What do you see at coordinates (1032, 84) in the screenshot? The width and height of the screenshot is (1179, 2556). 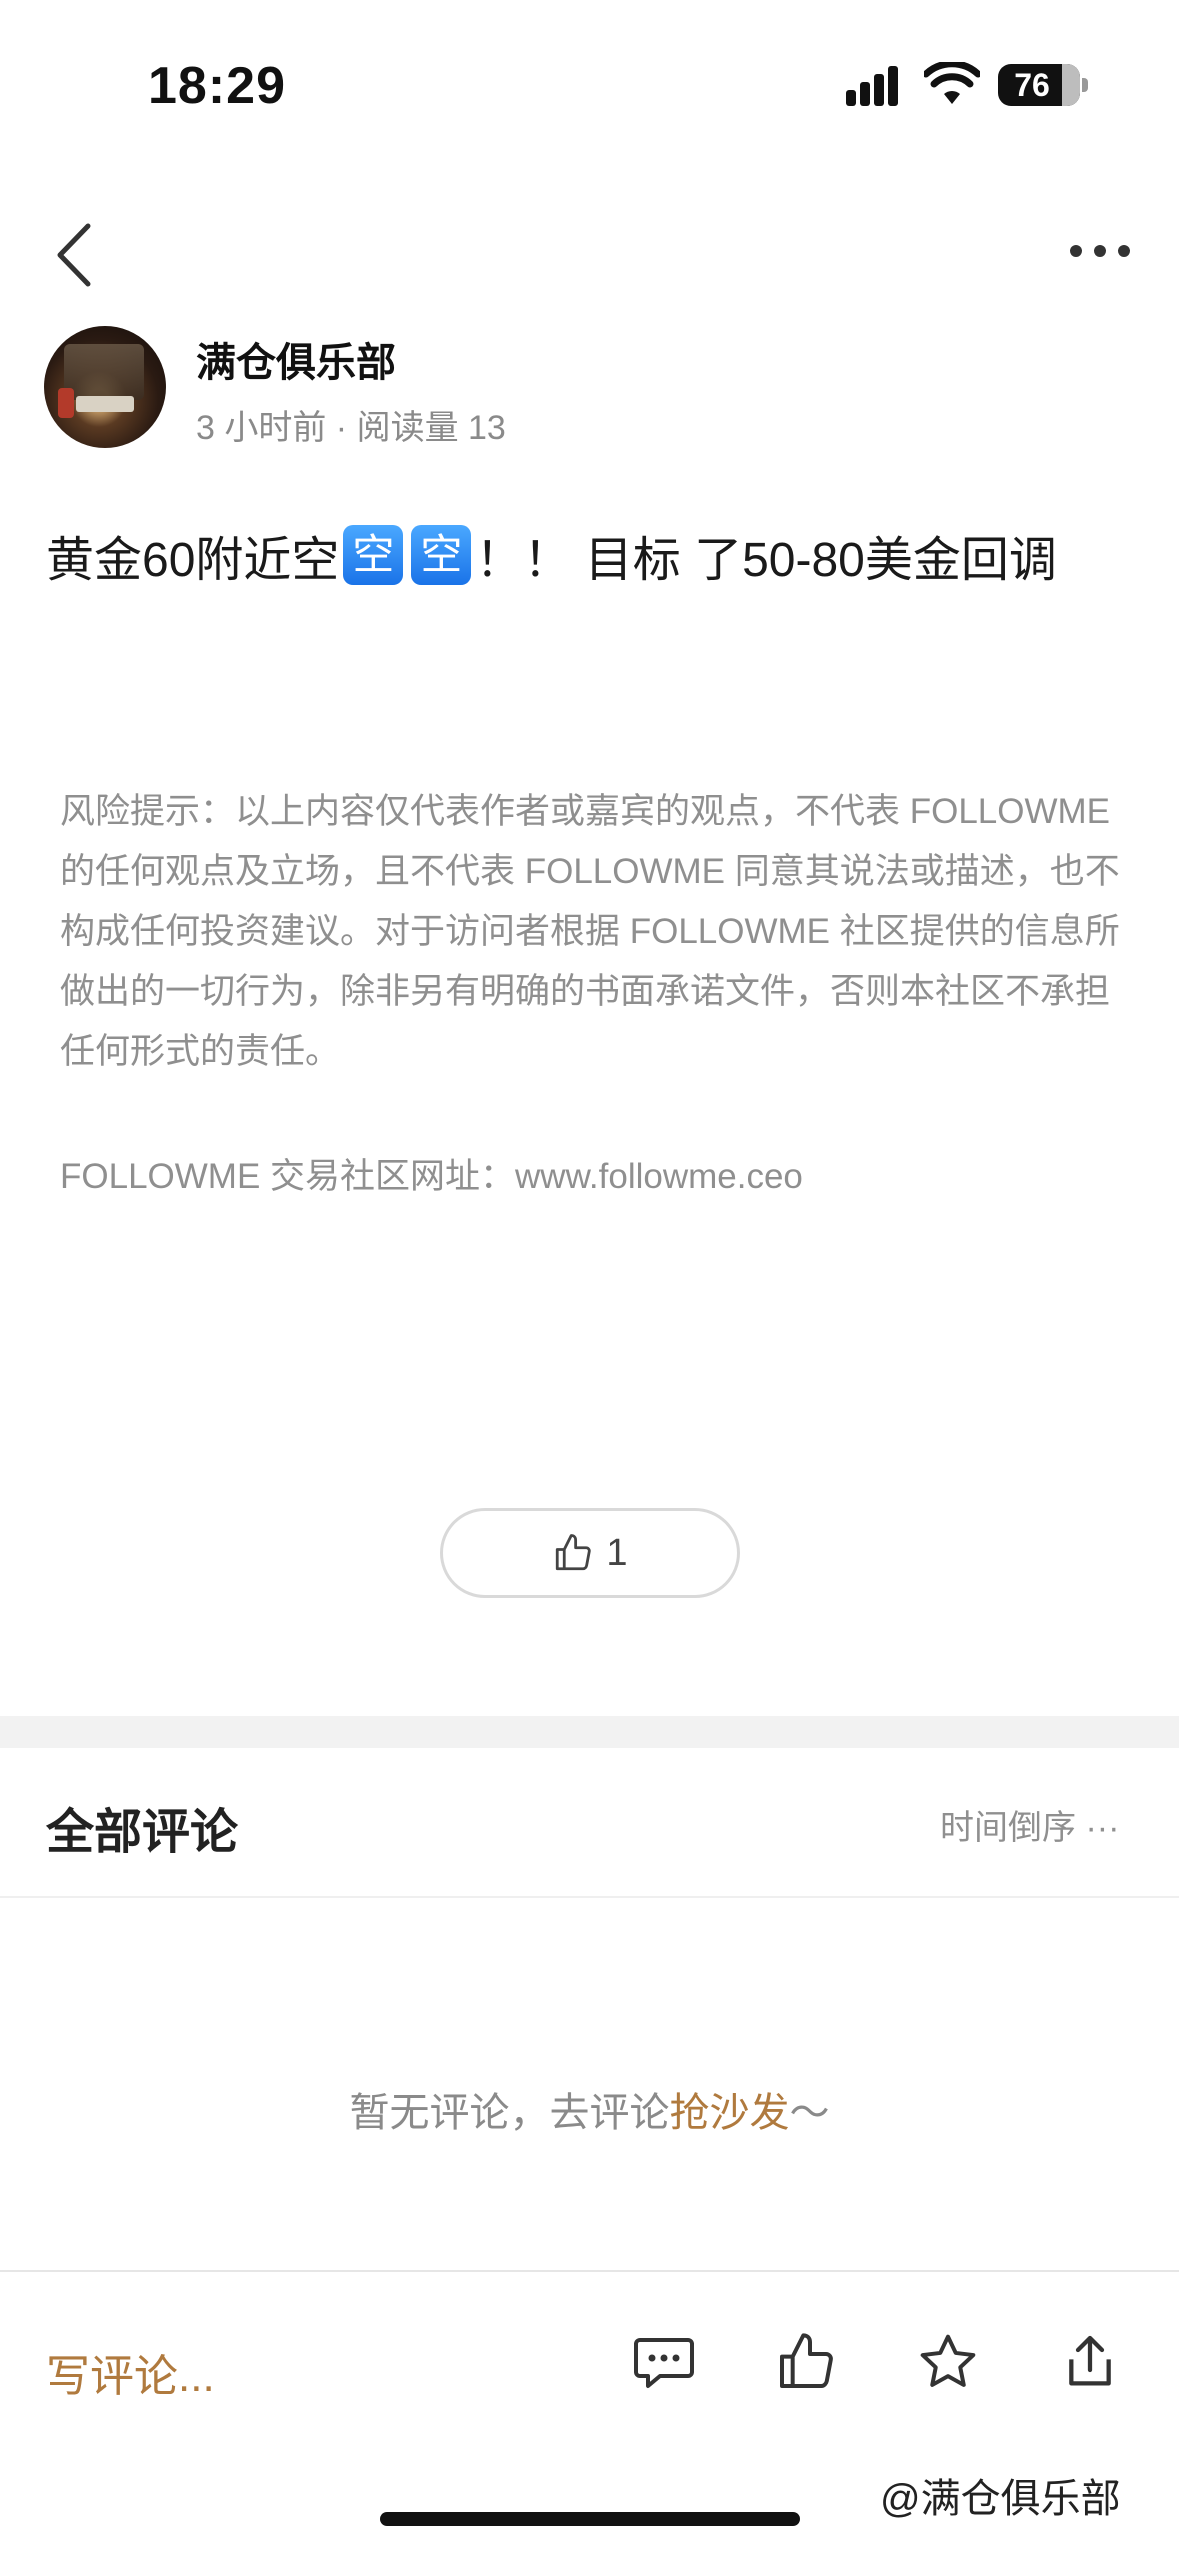 I see `battery-level: 76` at bounding box center [1032, 84].